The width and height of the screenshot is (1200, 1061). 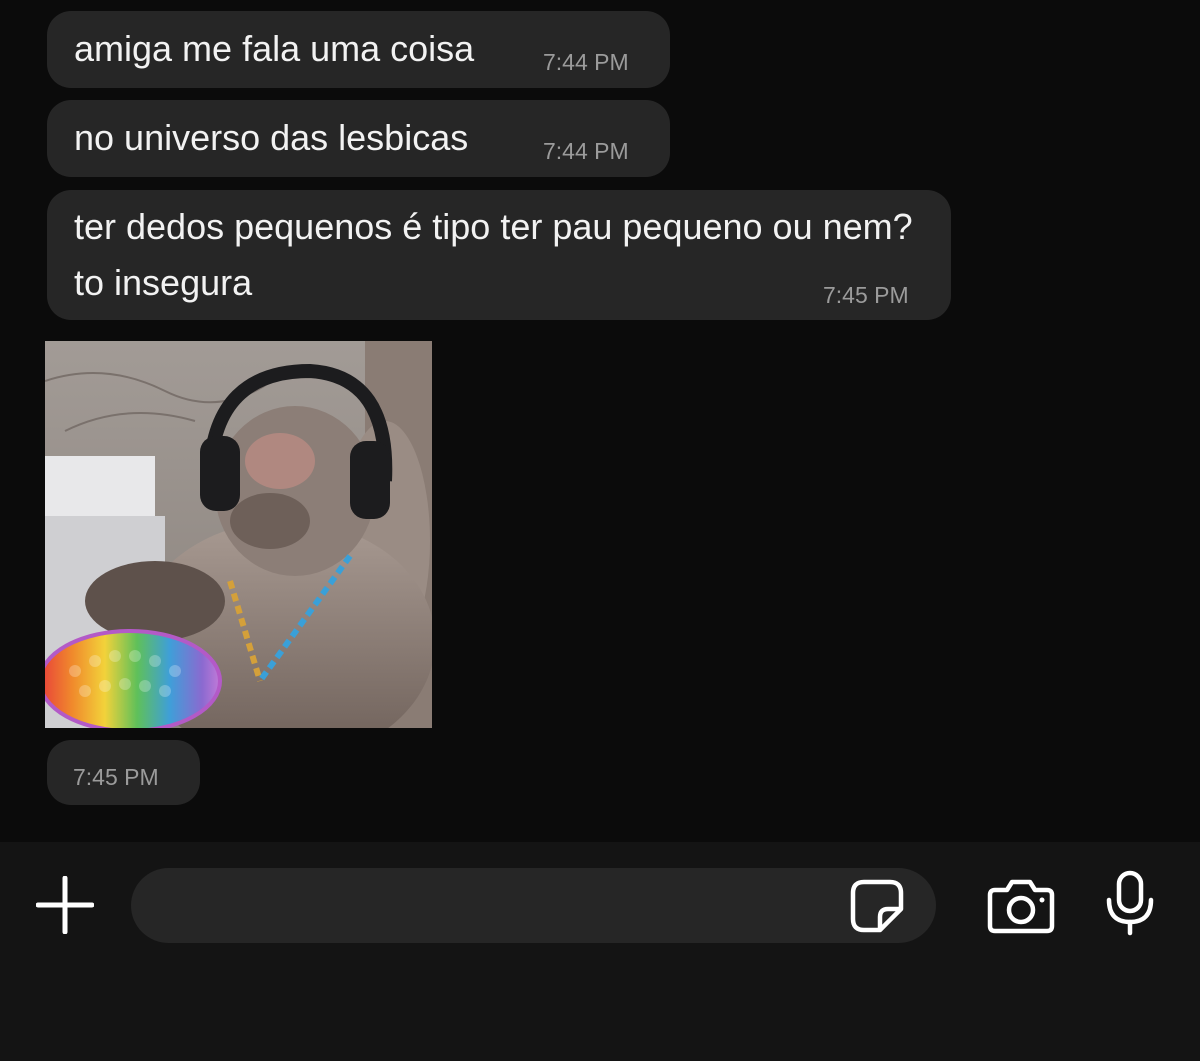 I want to click on sticker-icon, so click(x=877, y=906).